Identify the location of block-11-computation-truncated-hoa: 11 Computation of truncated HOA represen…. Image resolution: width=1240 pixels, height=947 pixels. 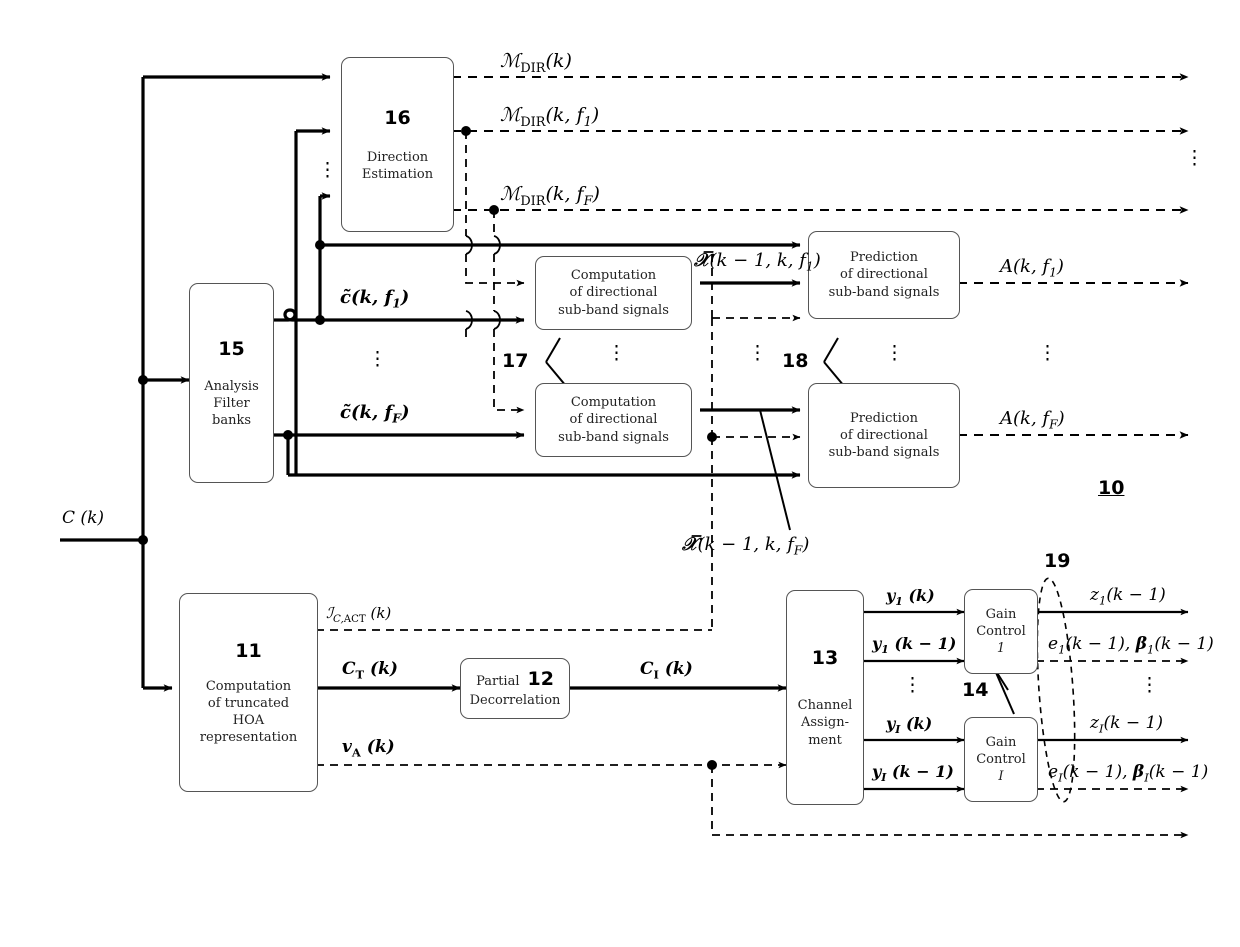
(248, 692).